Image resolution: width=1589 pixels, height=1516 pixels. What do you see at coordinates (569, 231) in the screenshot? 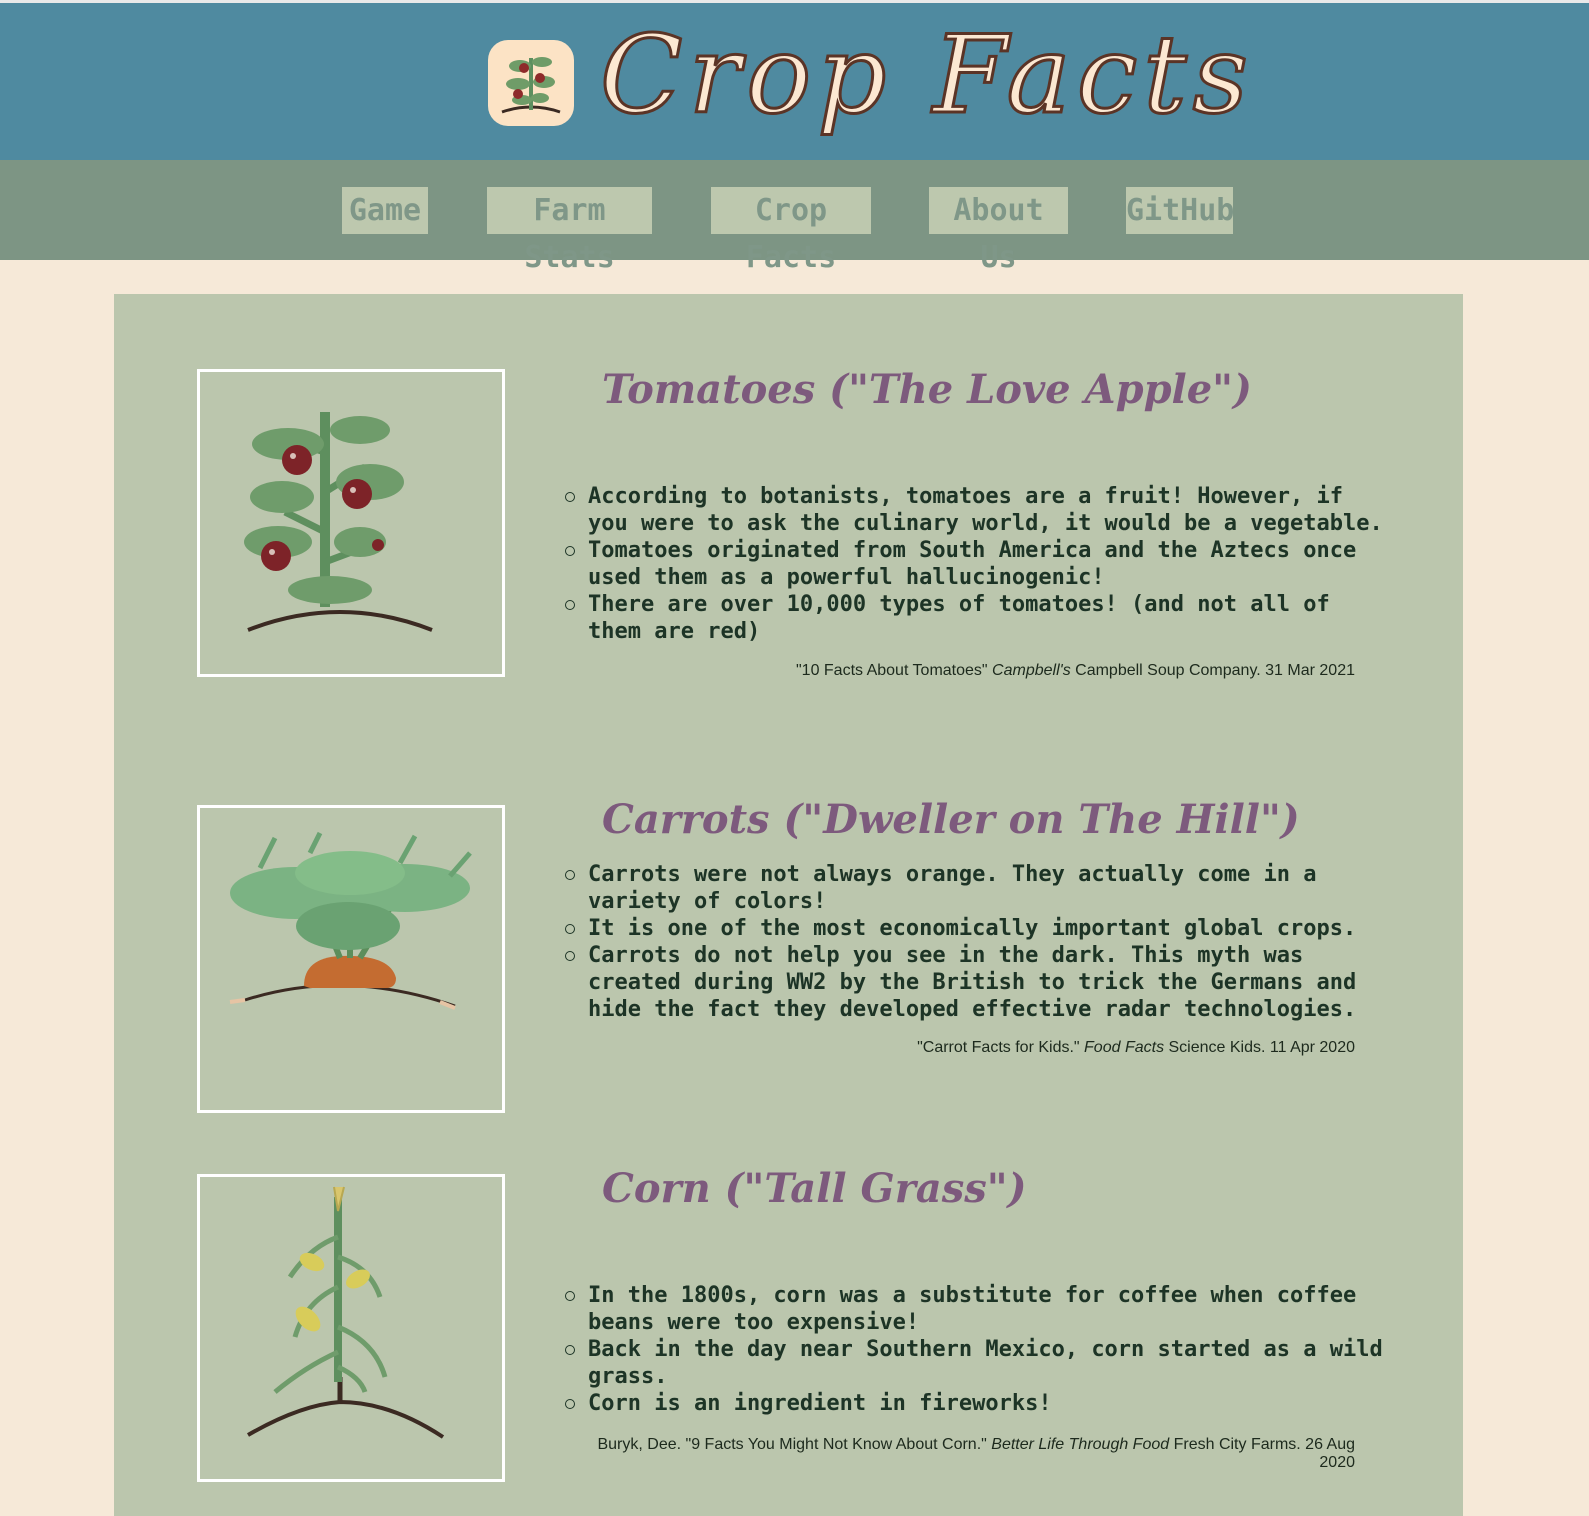
I see `nav-farm-stats: Farm Stats` at bounding box center [569, 231].